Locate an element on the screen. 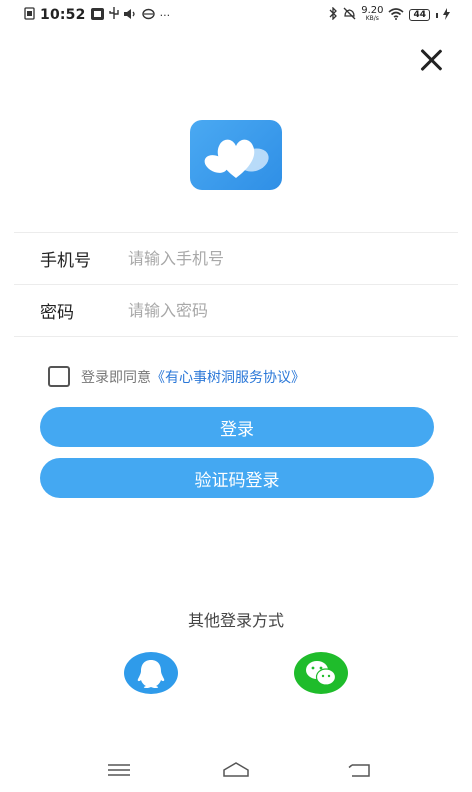 Image resolution: width=472 pixels, height=792 pixels. volume-icon is located at coordinates (130, 15).